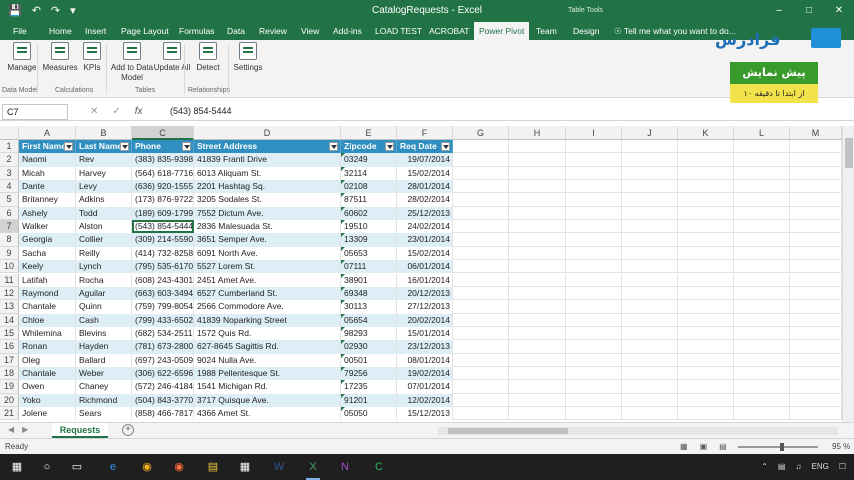 Image resolution: width=854 pixels, height=480 pixels. What do you see at coordinates (782, 447) in the screenshot?
I see `zoom-slider-knob` at bounding box center [782, 447].